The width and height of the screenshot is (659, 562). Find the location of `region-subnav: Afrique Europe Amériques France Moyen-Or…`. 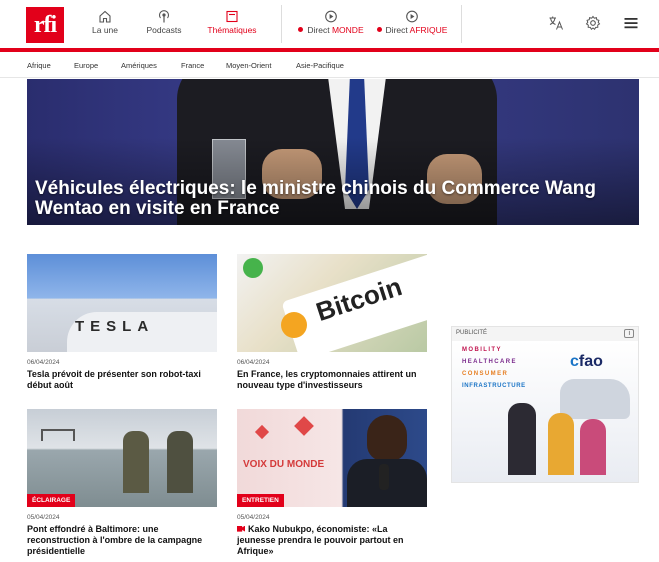

region-subnav: Afrique Europe Amériques France Moyen-Or… is located at coordinates (329, 65).